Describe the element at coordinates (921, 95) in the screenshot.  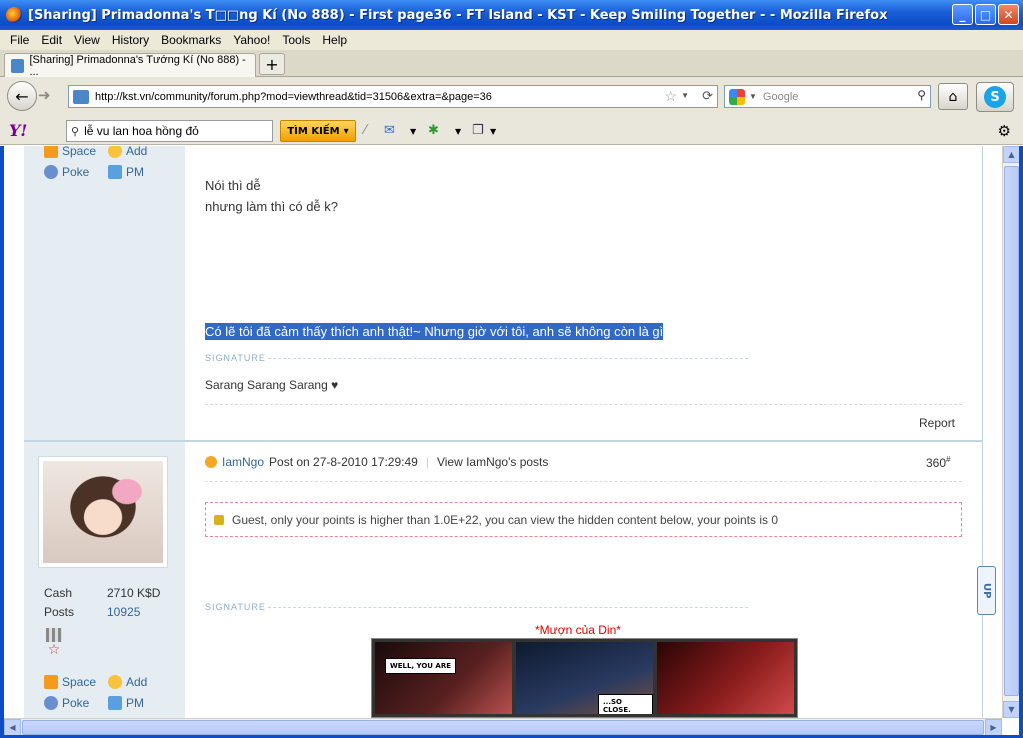
I see `search-icon: ⚲` at that location.